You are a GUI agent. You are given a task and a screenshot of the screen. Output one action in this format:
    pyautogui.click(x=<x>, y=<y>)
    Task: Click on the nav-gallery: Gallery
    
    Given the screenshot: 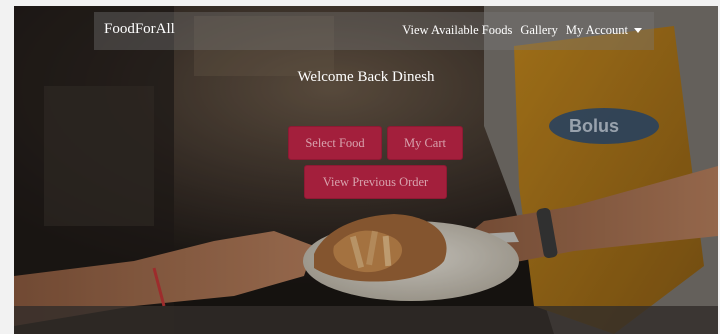 What is the action you would take?
    pyautogui.click(x=538, y=30)
    